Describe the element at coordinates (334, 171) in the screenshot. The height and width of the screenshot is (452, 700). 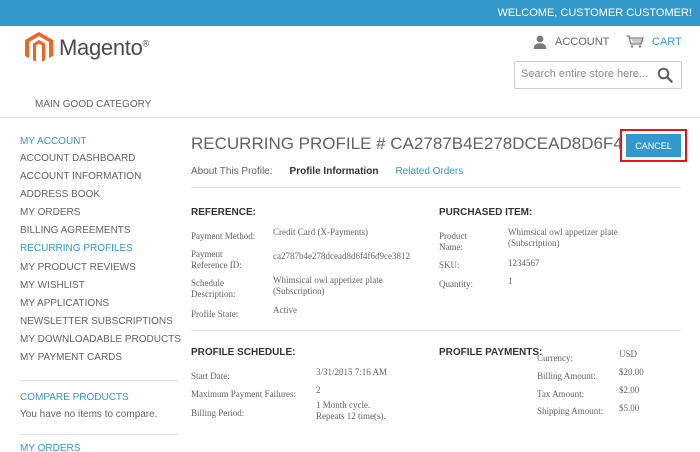
I see `tab-profile-information: Profile Information` at that location.